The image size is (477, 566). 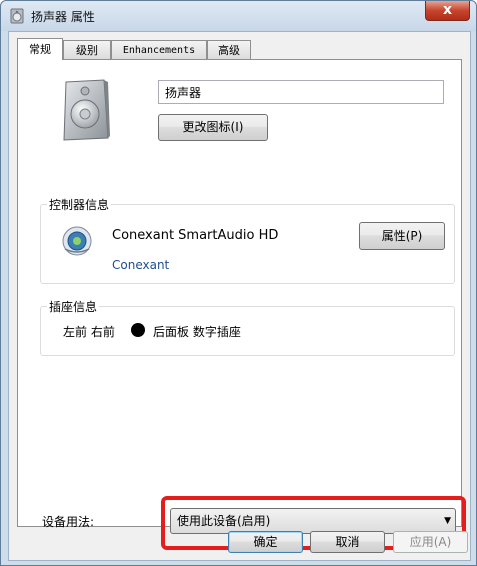 I want to click on close-icon: x, so click(x=447, y=10).